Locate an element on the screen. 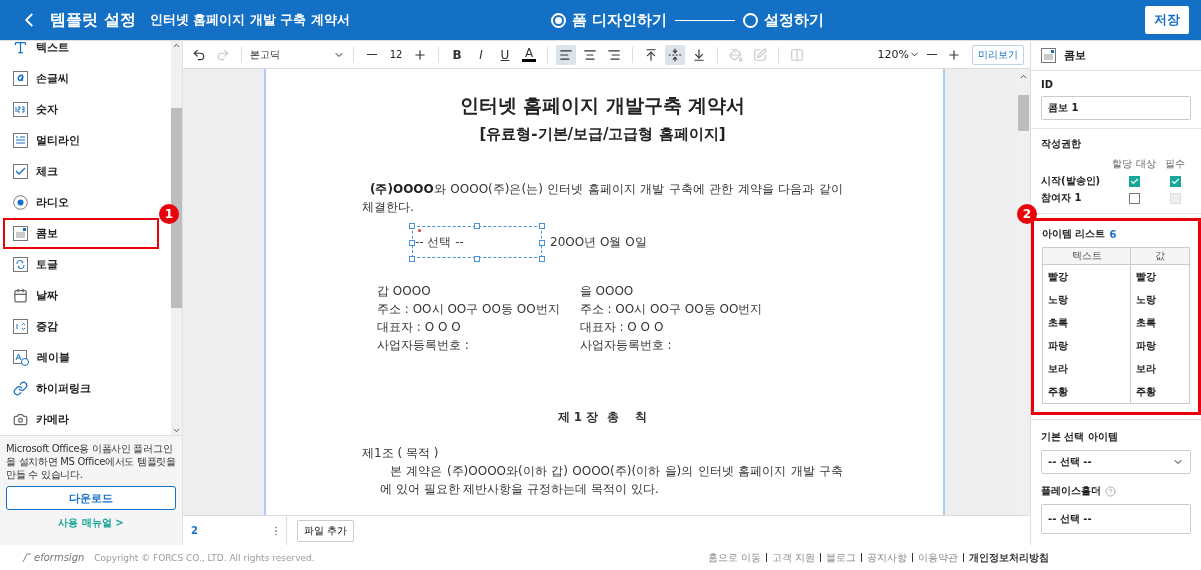 This screenshot has height=570, width=1201. field-type-item: 토글 is located at coordinates (81, 264).